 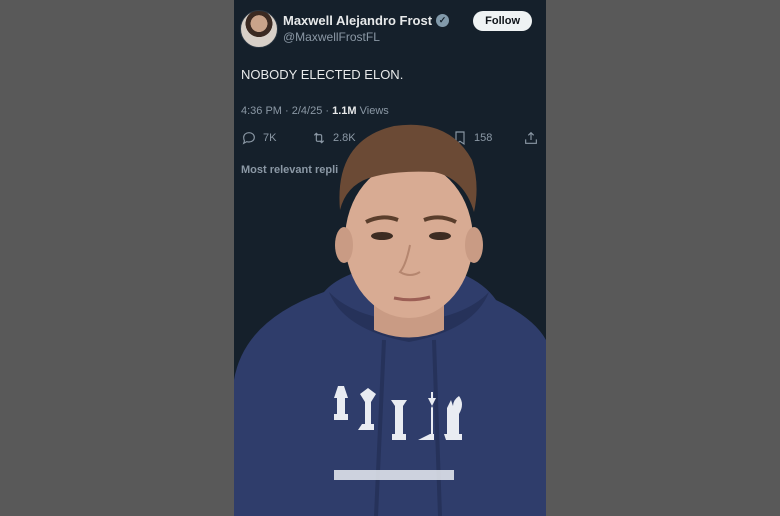 What do you see at coordinates (440, 236) in the screenshot?
I see `right-eye` at bounding box center [440, 236].